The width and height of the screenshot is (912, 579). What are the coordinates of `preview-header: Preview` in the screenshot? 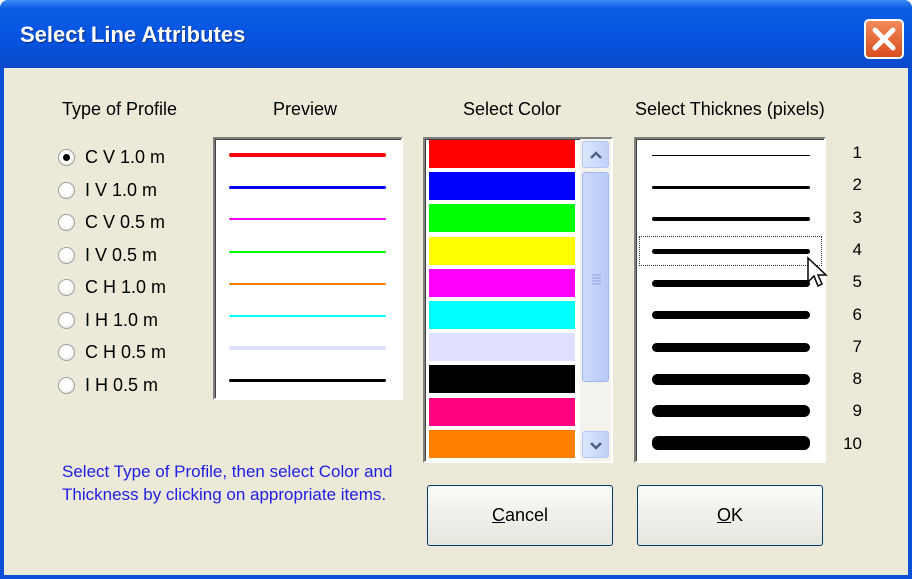 It's located at (305, 109).